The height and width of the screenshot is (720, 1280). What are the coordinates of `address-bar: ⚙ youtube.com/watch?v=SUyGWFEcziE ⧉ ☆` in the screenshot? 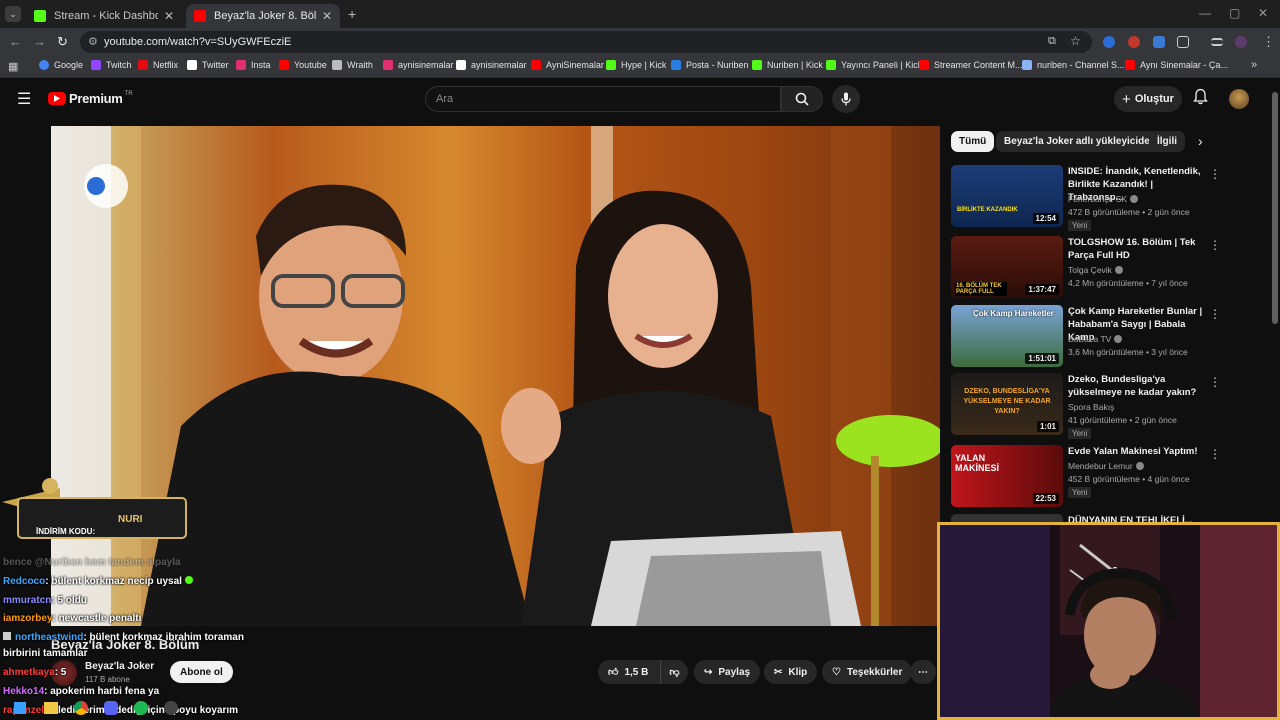 It's located at (586, 42).